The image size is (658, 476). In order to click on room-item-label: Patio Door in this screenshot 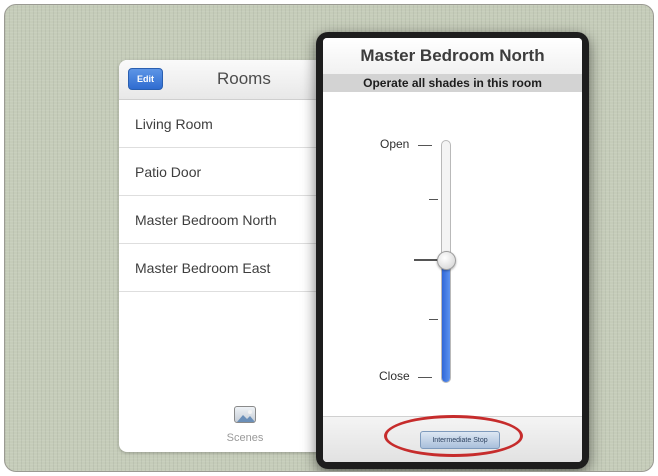, I will do `click(168, 171)`.